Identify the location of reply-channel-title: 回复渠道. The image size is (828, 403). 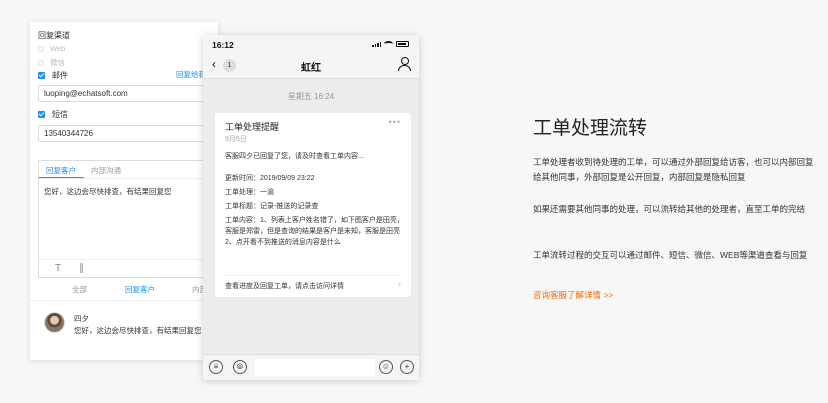
(54, 35).